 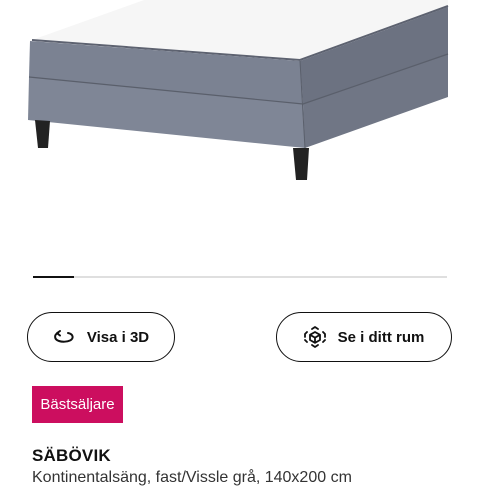 I want to click on ar-cube-icon, so click(x=314, y=337).